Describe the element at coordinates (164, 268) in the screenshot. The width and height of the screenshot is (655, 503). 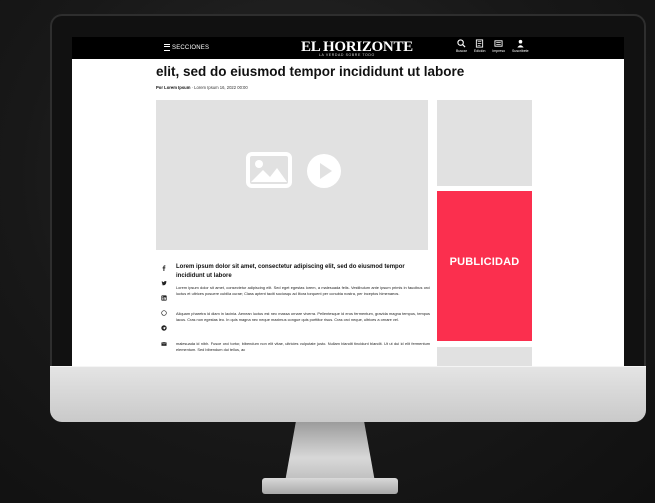
I see `facebook-icon` at that location.